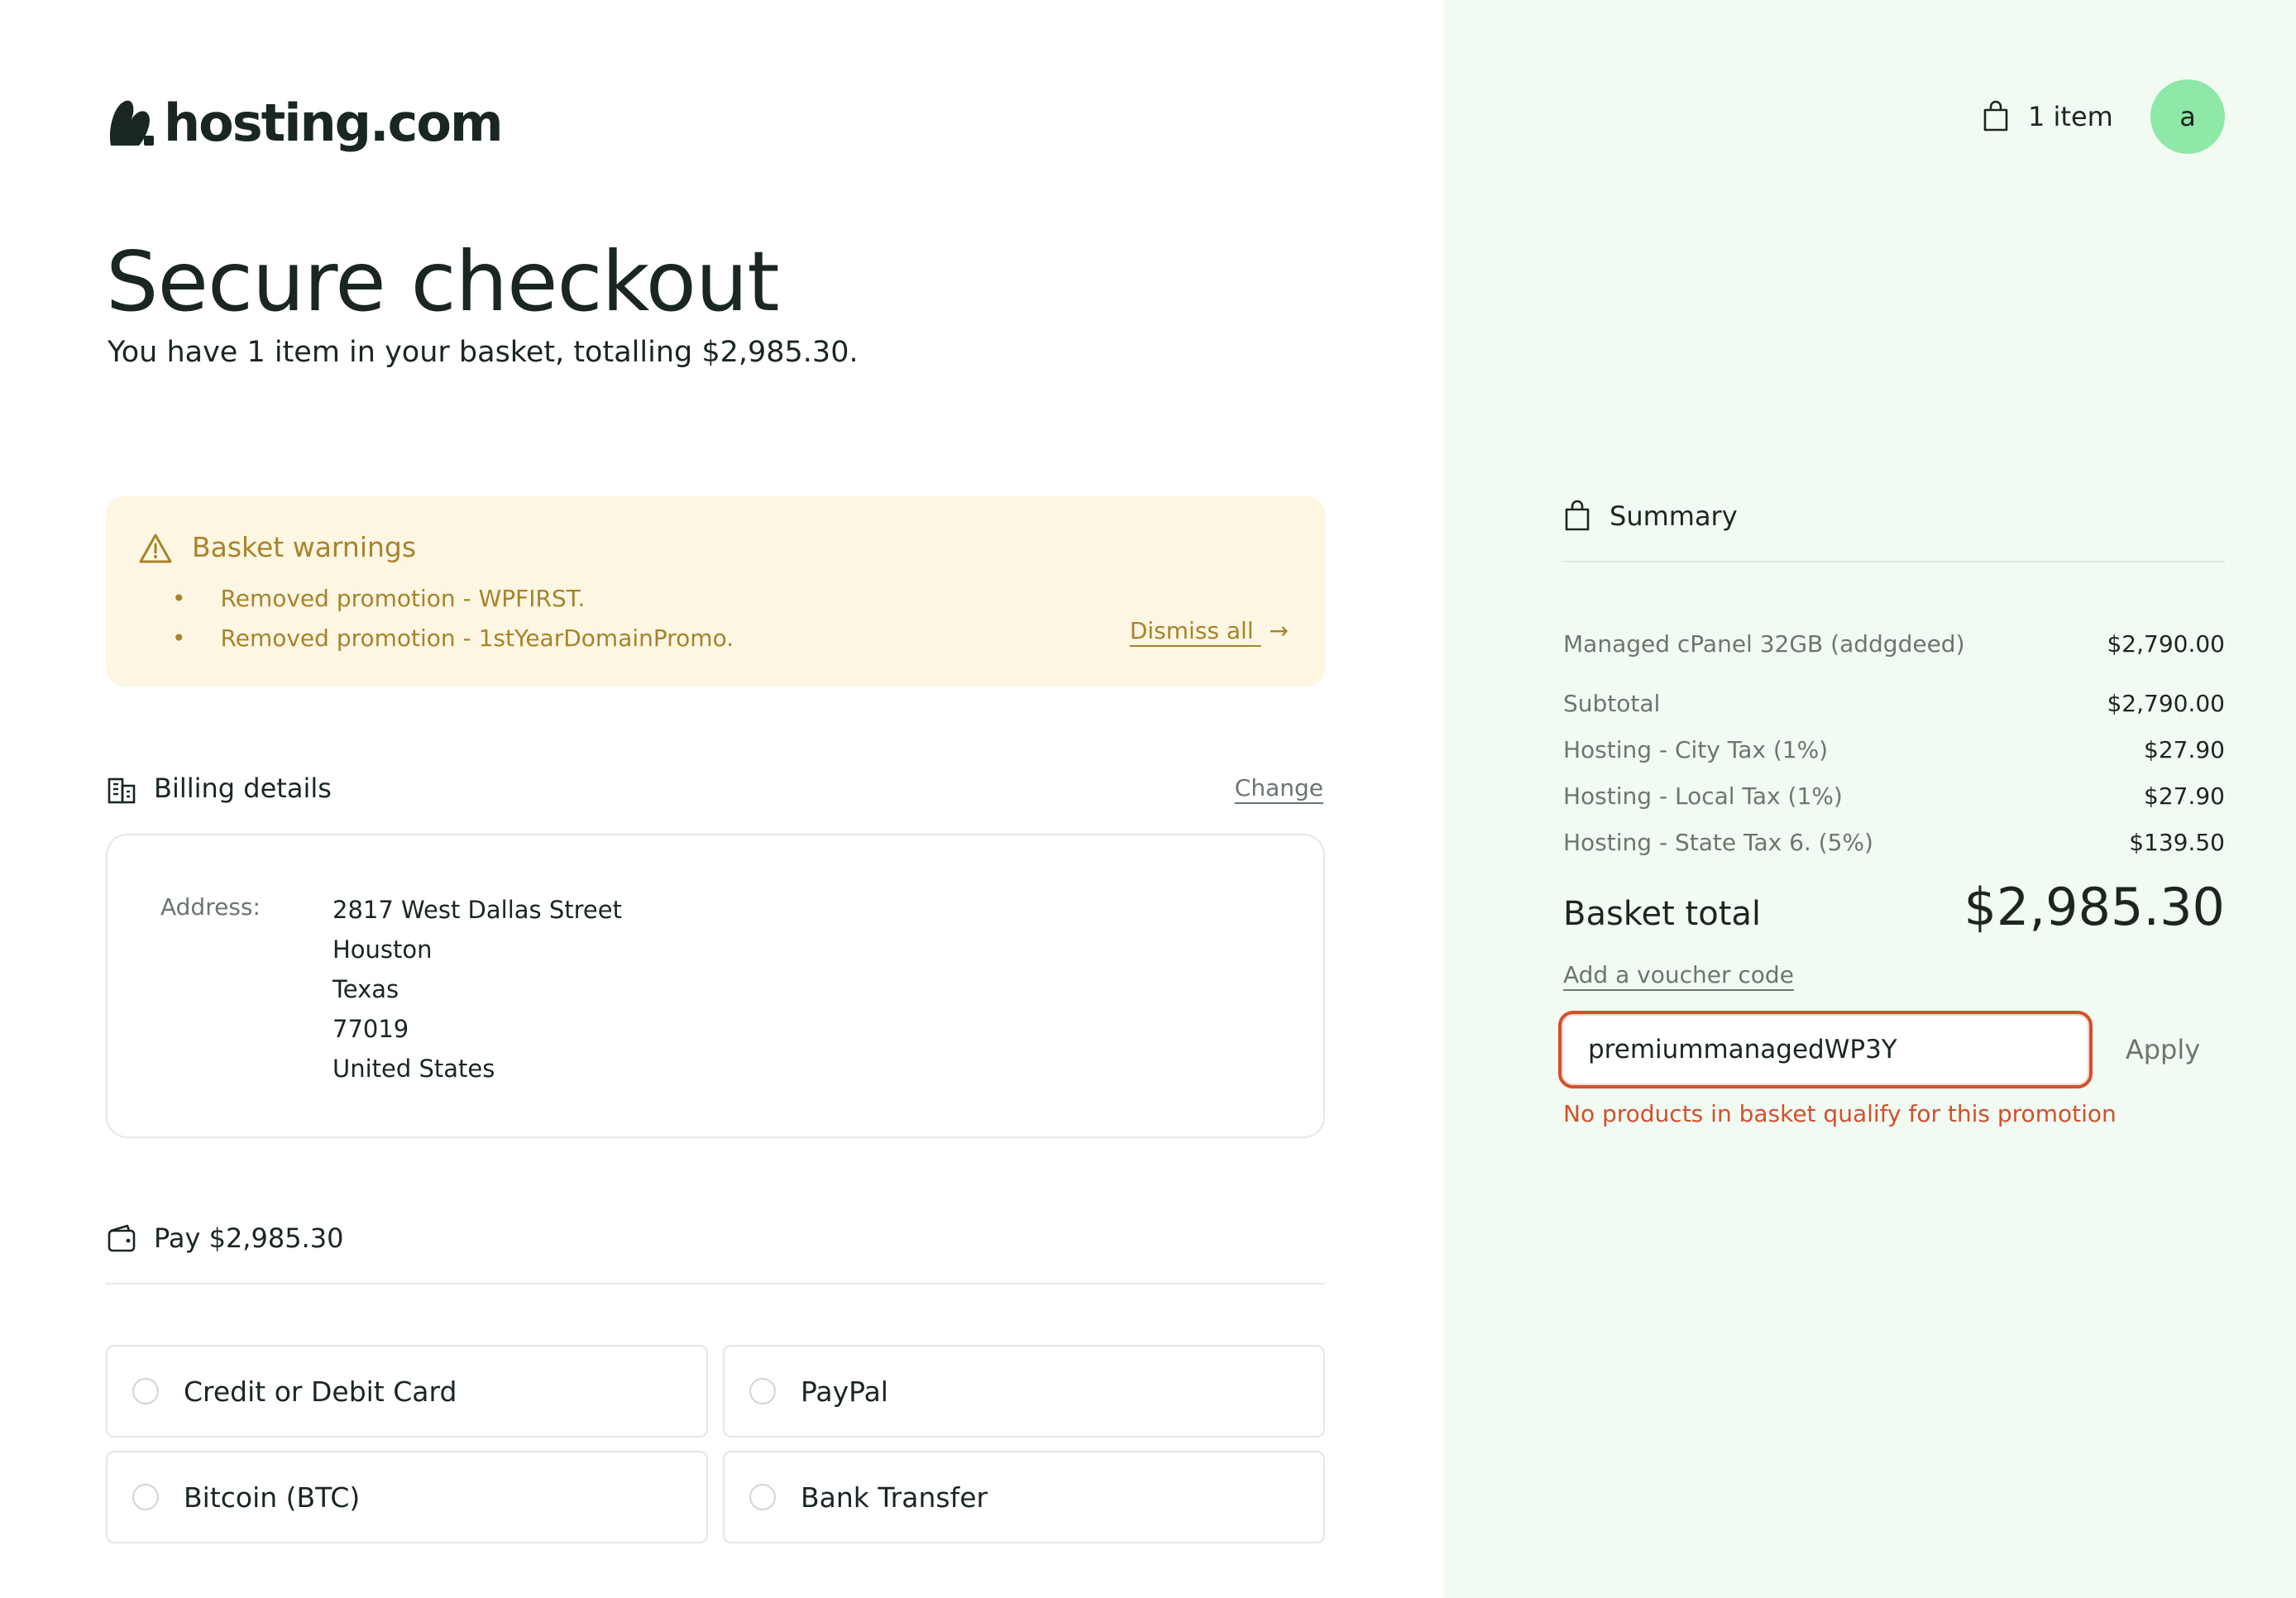 The width and height of the screenshot is (2296, 1598). What do you see at coordinates (243, 788) in the screenshot?
I see `billing-details-title: Billing details` at bounding box center [243, 788].